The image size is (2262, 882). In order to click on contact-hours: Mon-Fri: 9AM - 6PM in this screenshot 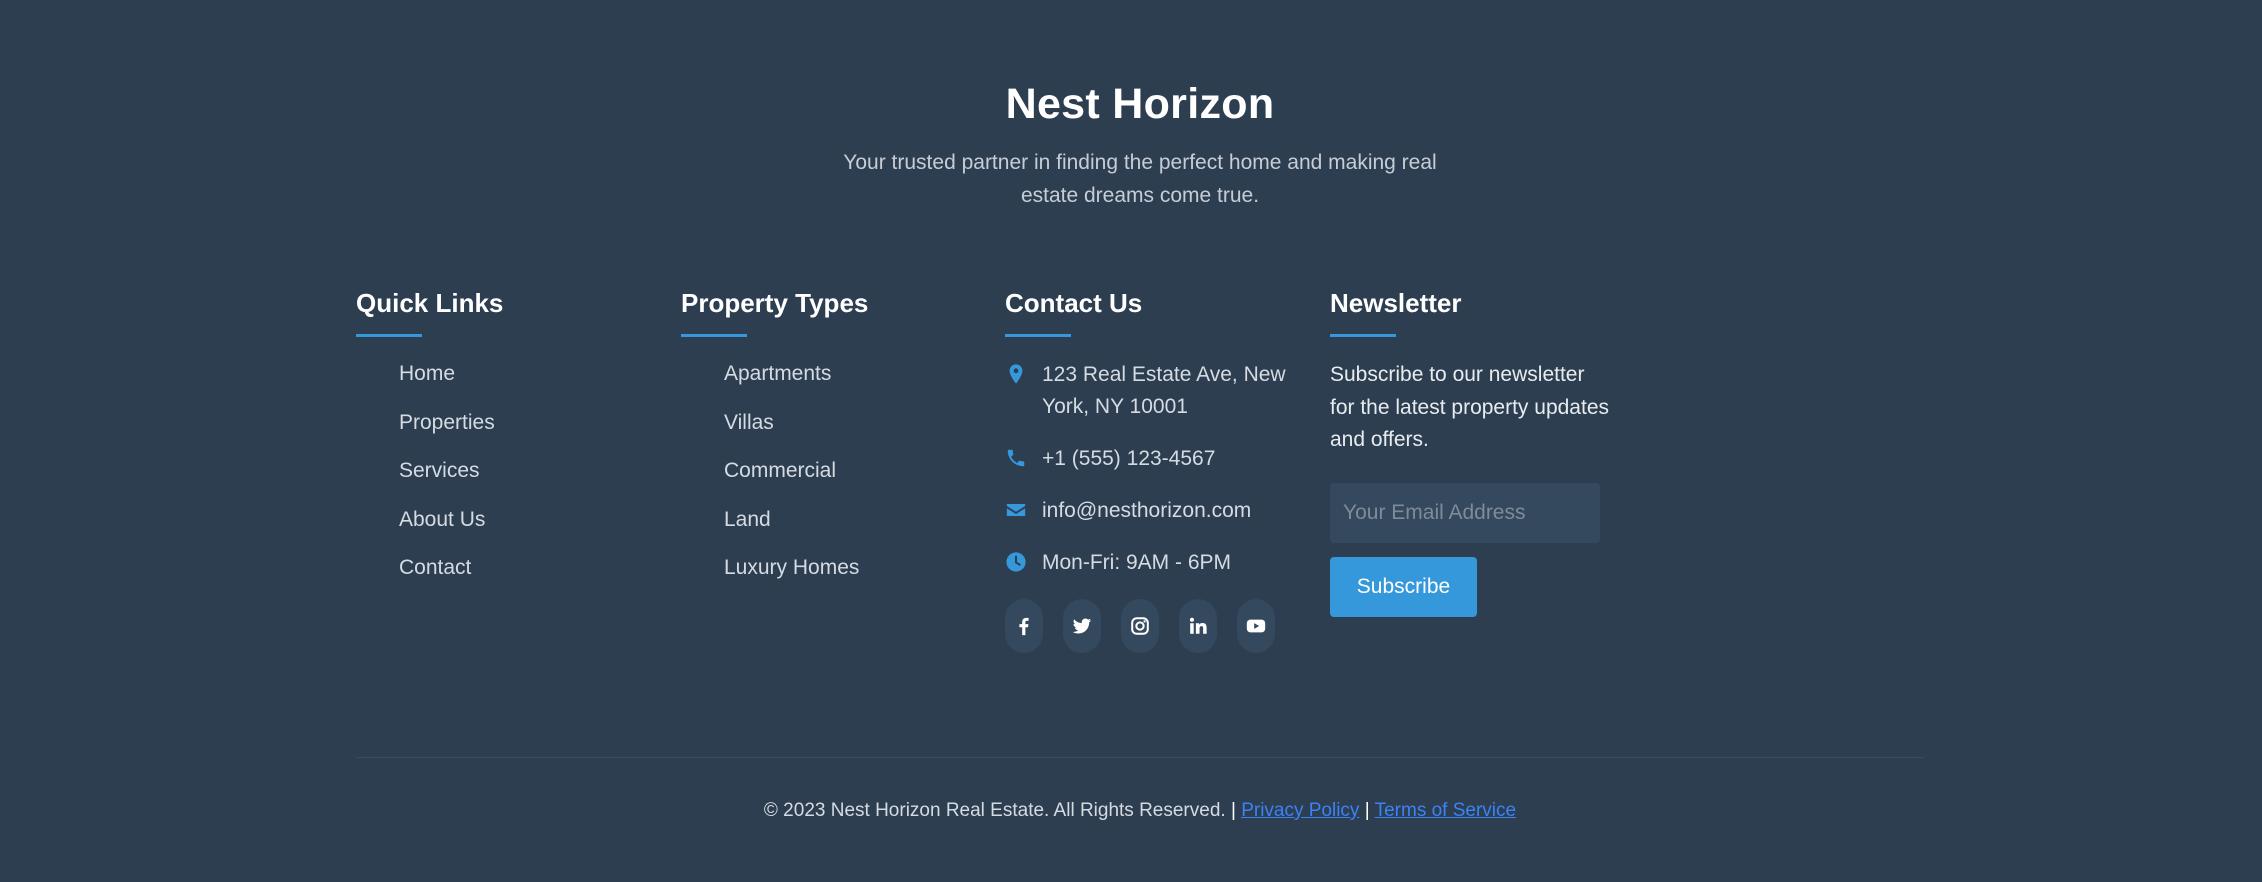, I will do `click(1155, 563)`.